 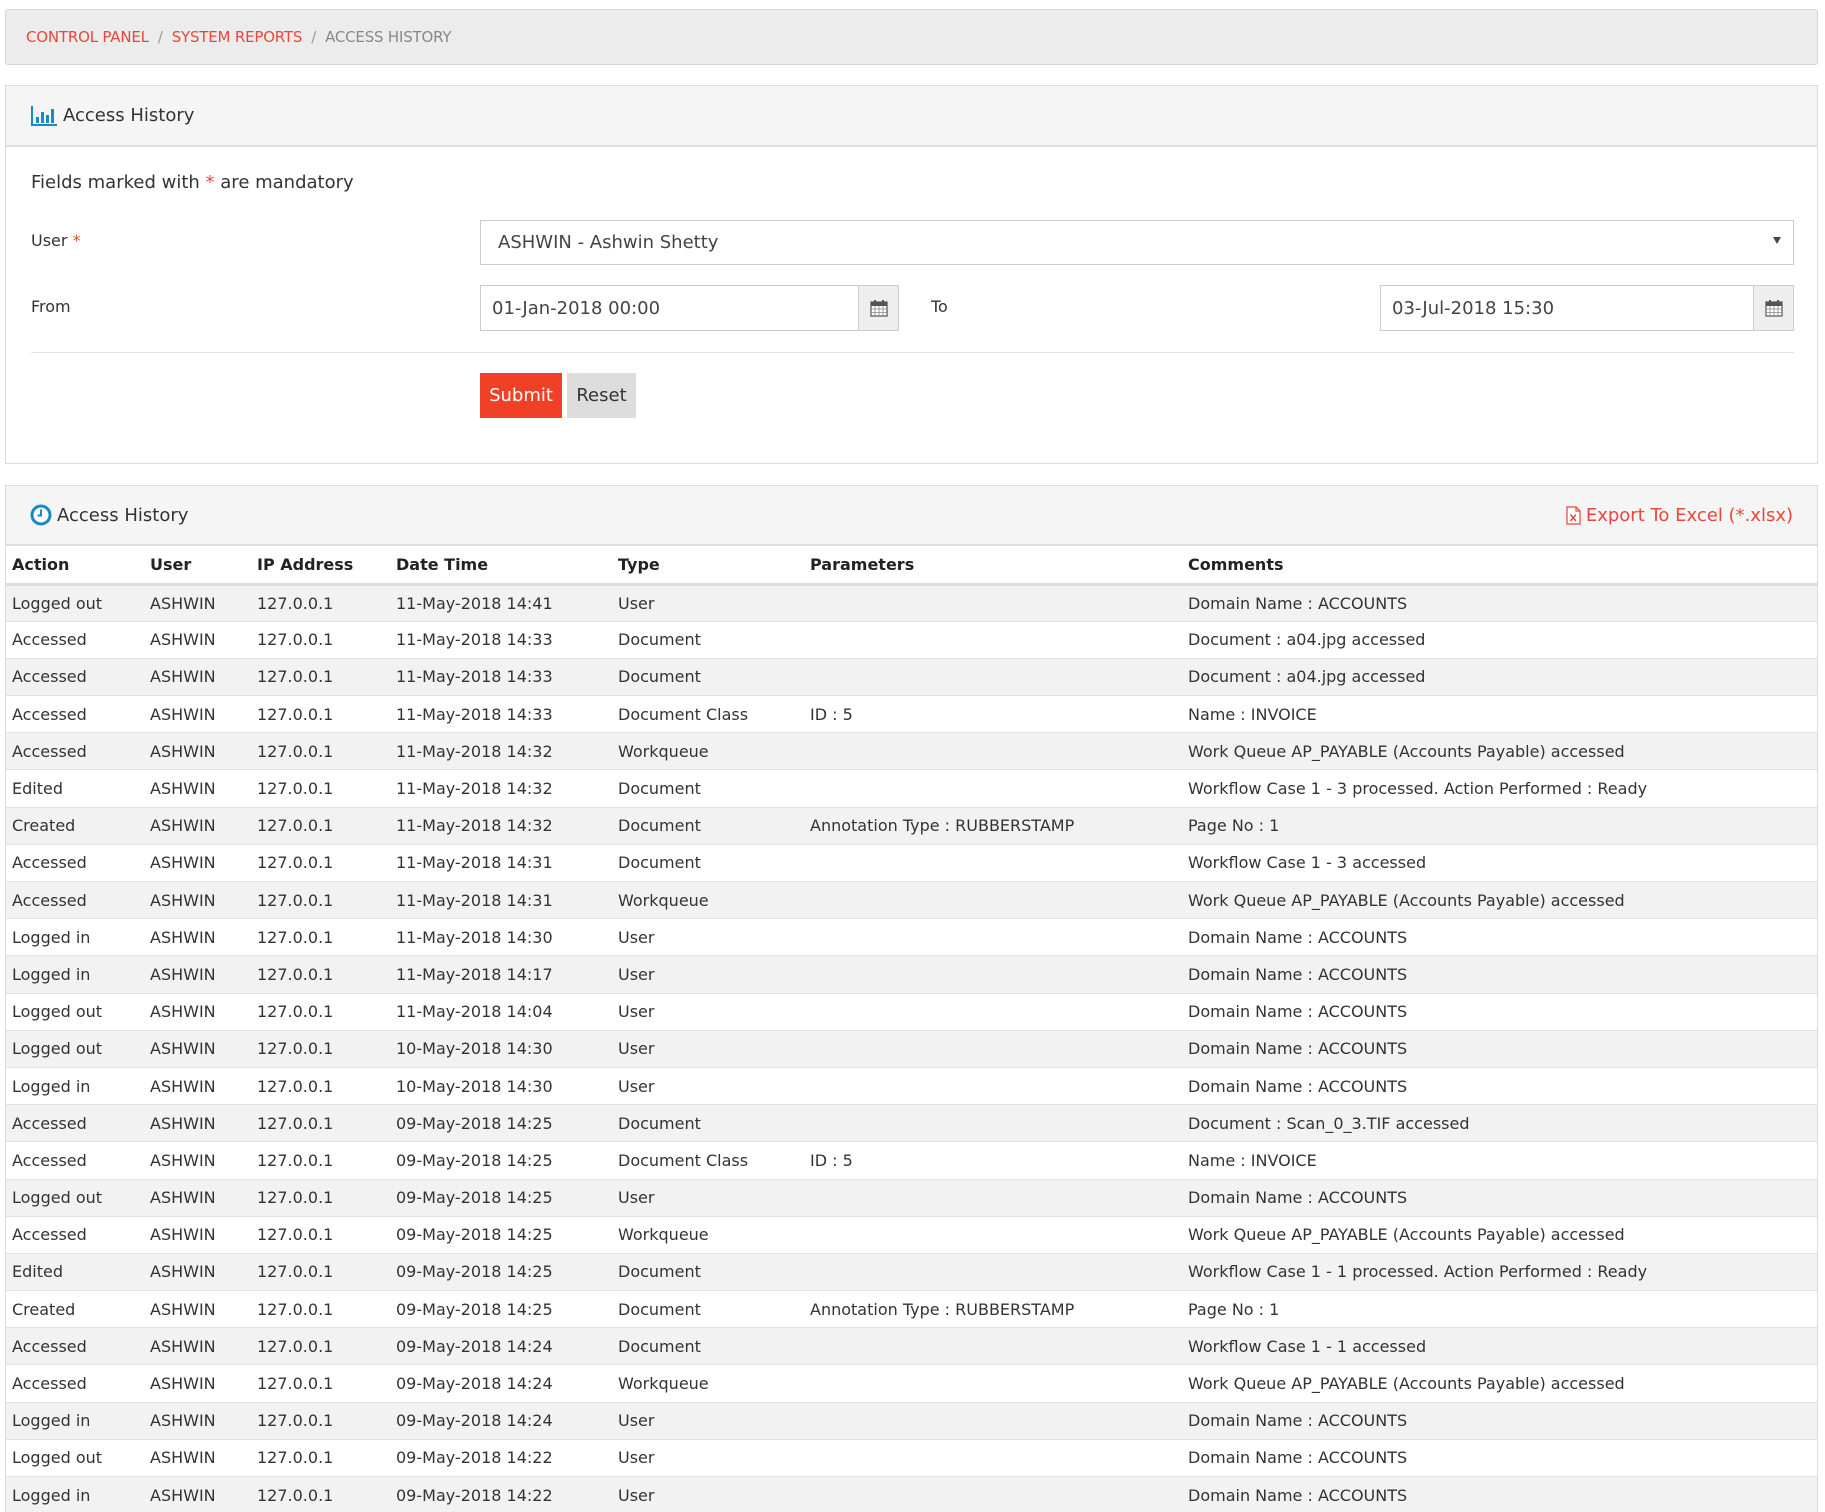 What do you see at coordinates (1137, 242) in the screenshot?
I see `user-select: ASHWIN - Ashwin Shetty` at bounding box center [1137, 242].